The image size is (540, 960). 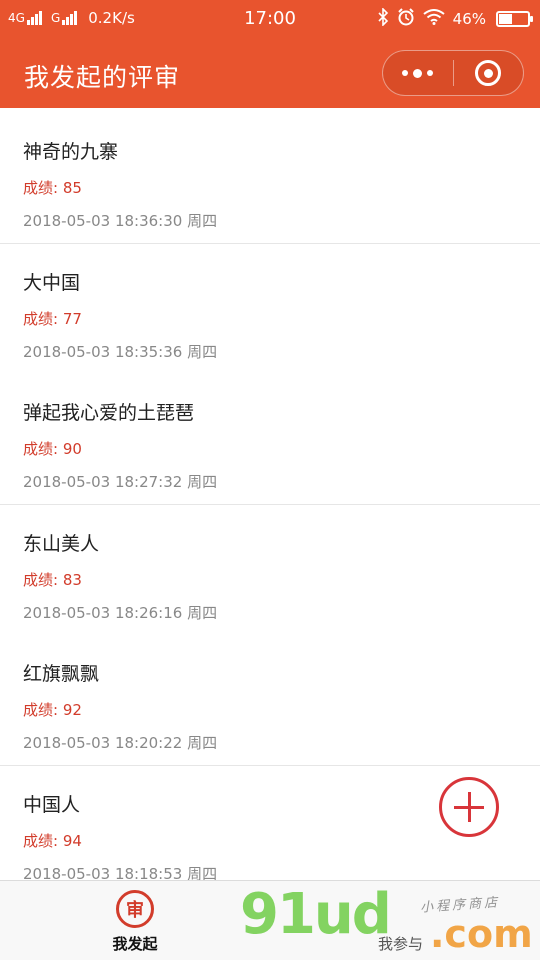 I want to click on wifi-icon, so click(x=434, y=19).